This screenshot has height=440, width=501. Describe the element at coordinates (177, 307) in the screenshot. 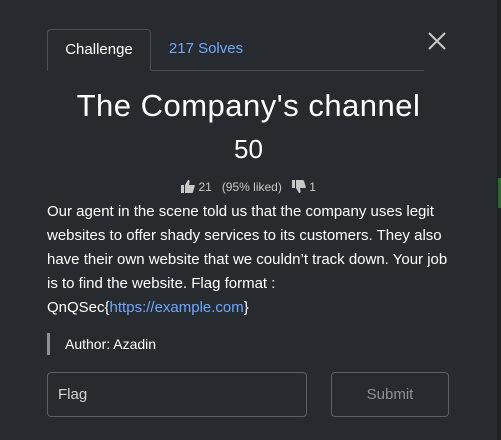

I see `description-link: https://example.com` at that location.